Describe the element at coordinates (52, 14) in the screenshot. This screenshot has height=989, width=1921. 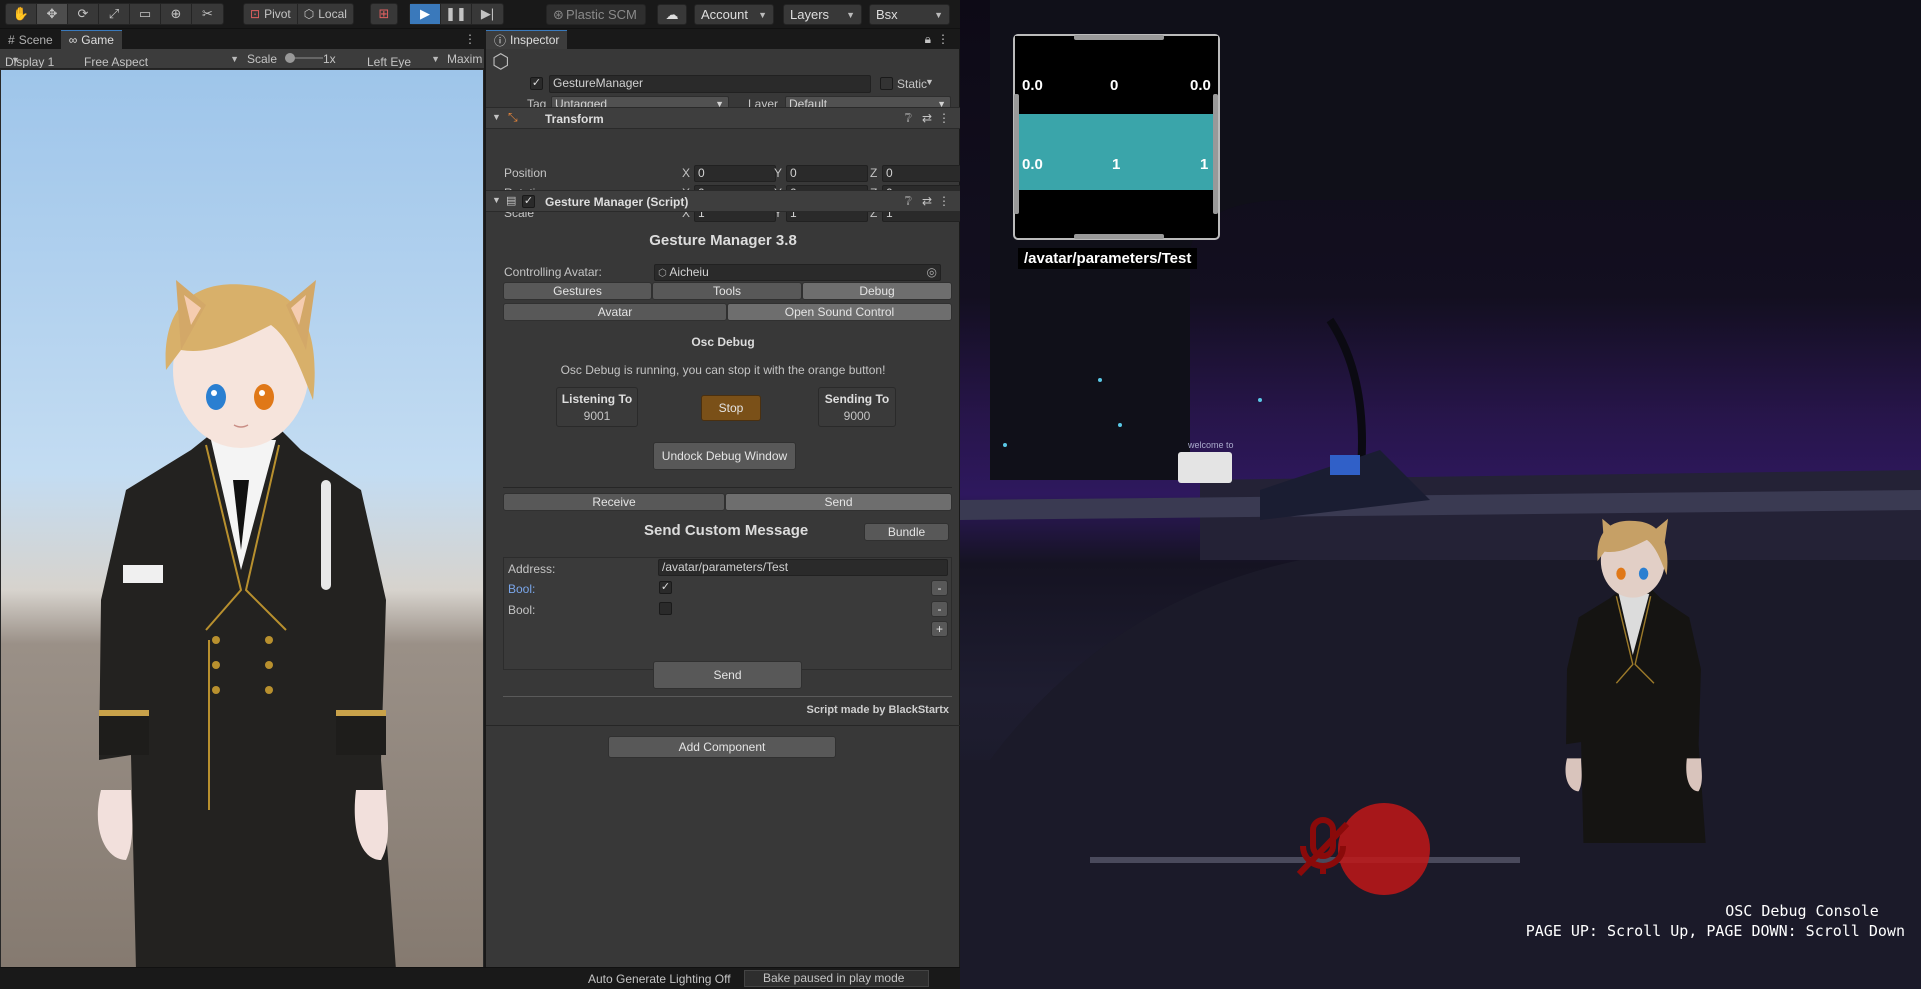
I see `move-tool-icon: ✥` at that location.